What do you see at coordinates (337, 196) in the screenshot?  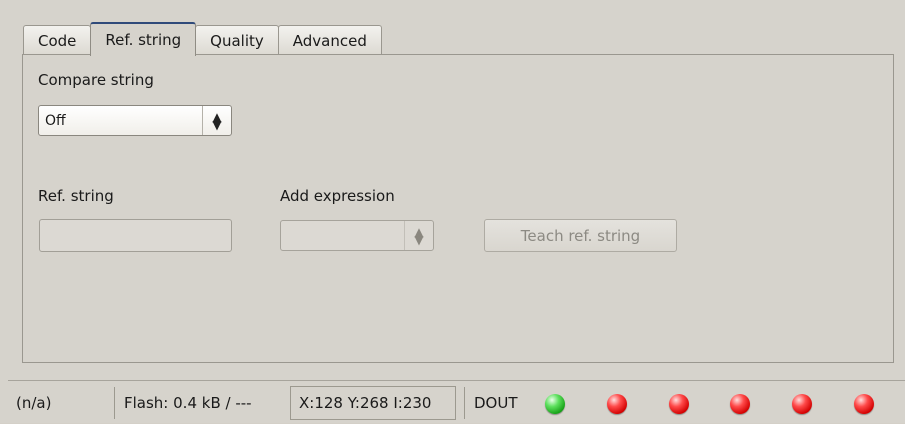 I see `add-expression-label: Add expression` at bounding box center [337, 196].